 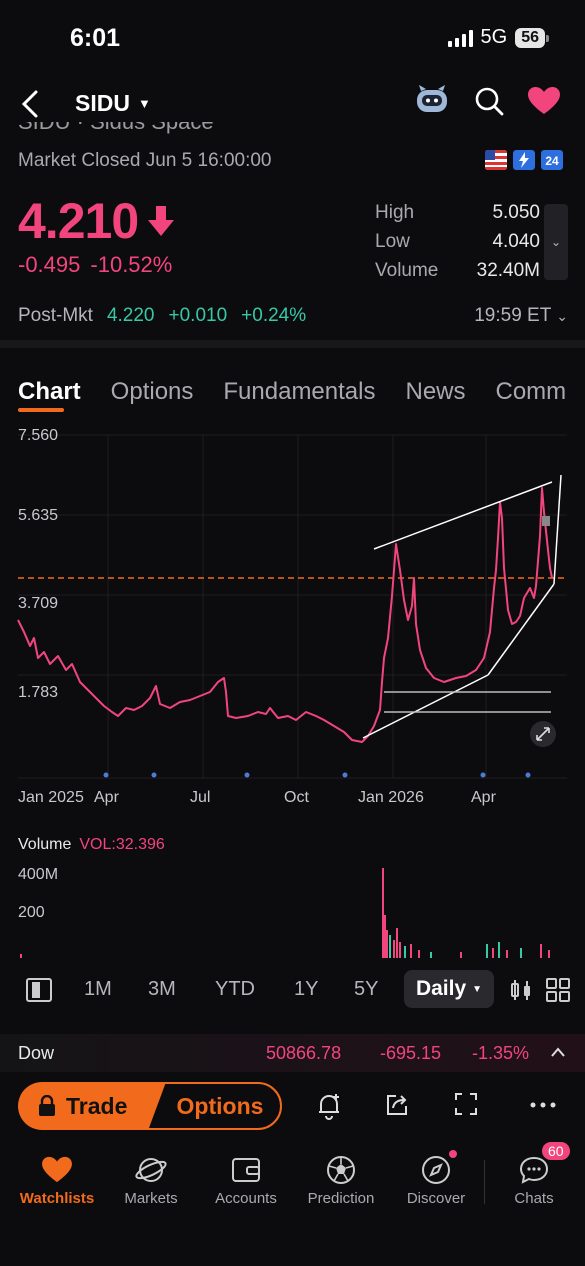 What do you see at coordinates (341, 1170) in the screenshot?
I see `soccer-ball-icon` at bounding box center [341, 1170].